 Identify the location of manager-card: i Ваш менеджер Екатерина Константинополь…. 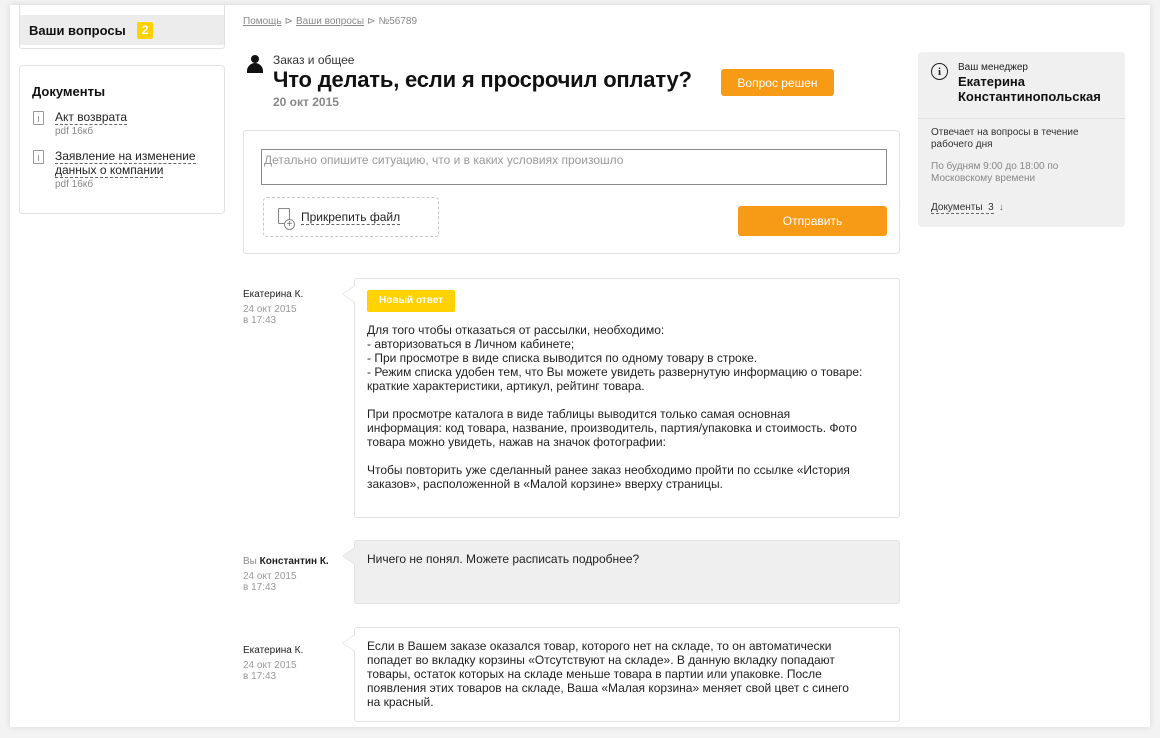
(1021, 139).